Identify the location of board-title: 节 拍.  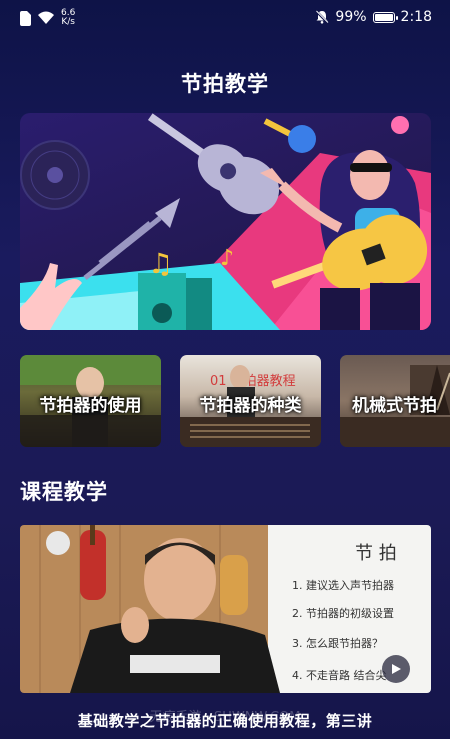
(376, 553).